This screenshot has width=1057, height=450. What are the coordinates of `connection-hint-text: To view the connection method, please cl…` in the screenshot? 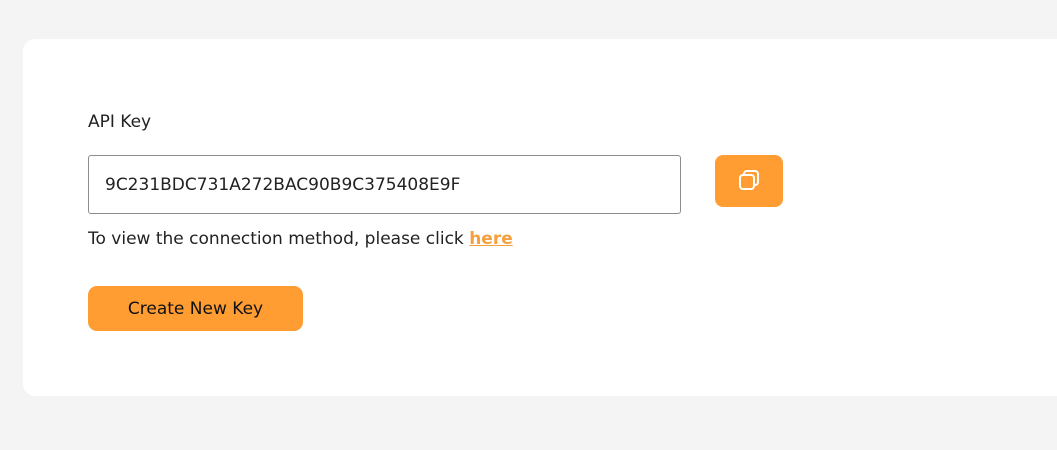 It's located at (279, 239).